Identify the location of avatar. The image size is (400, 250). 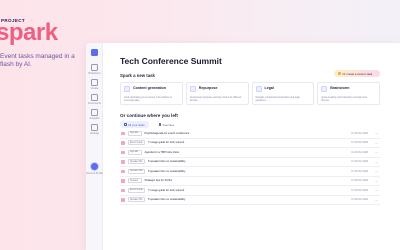
(94, 166).